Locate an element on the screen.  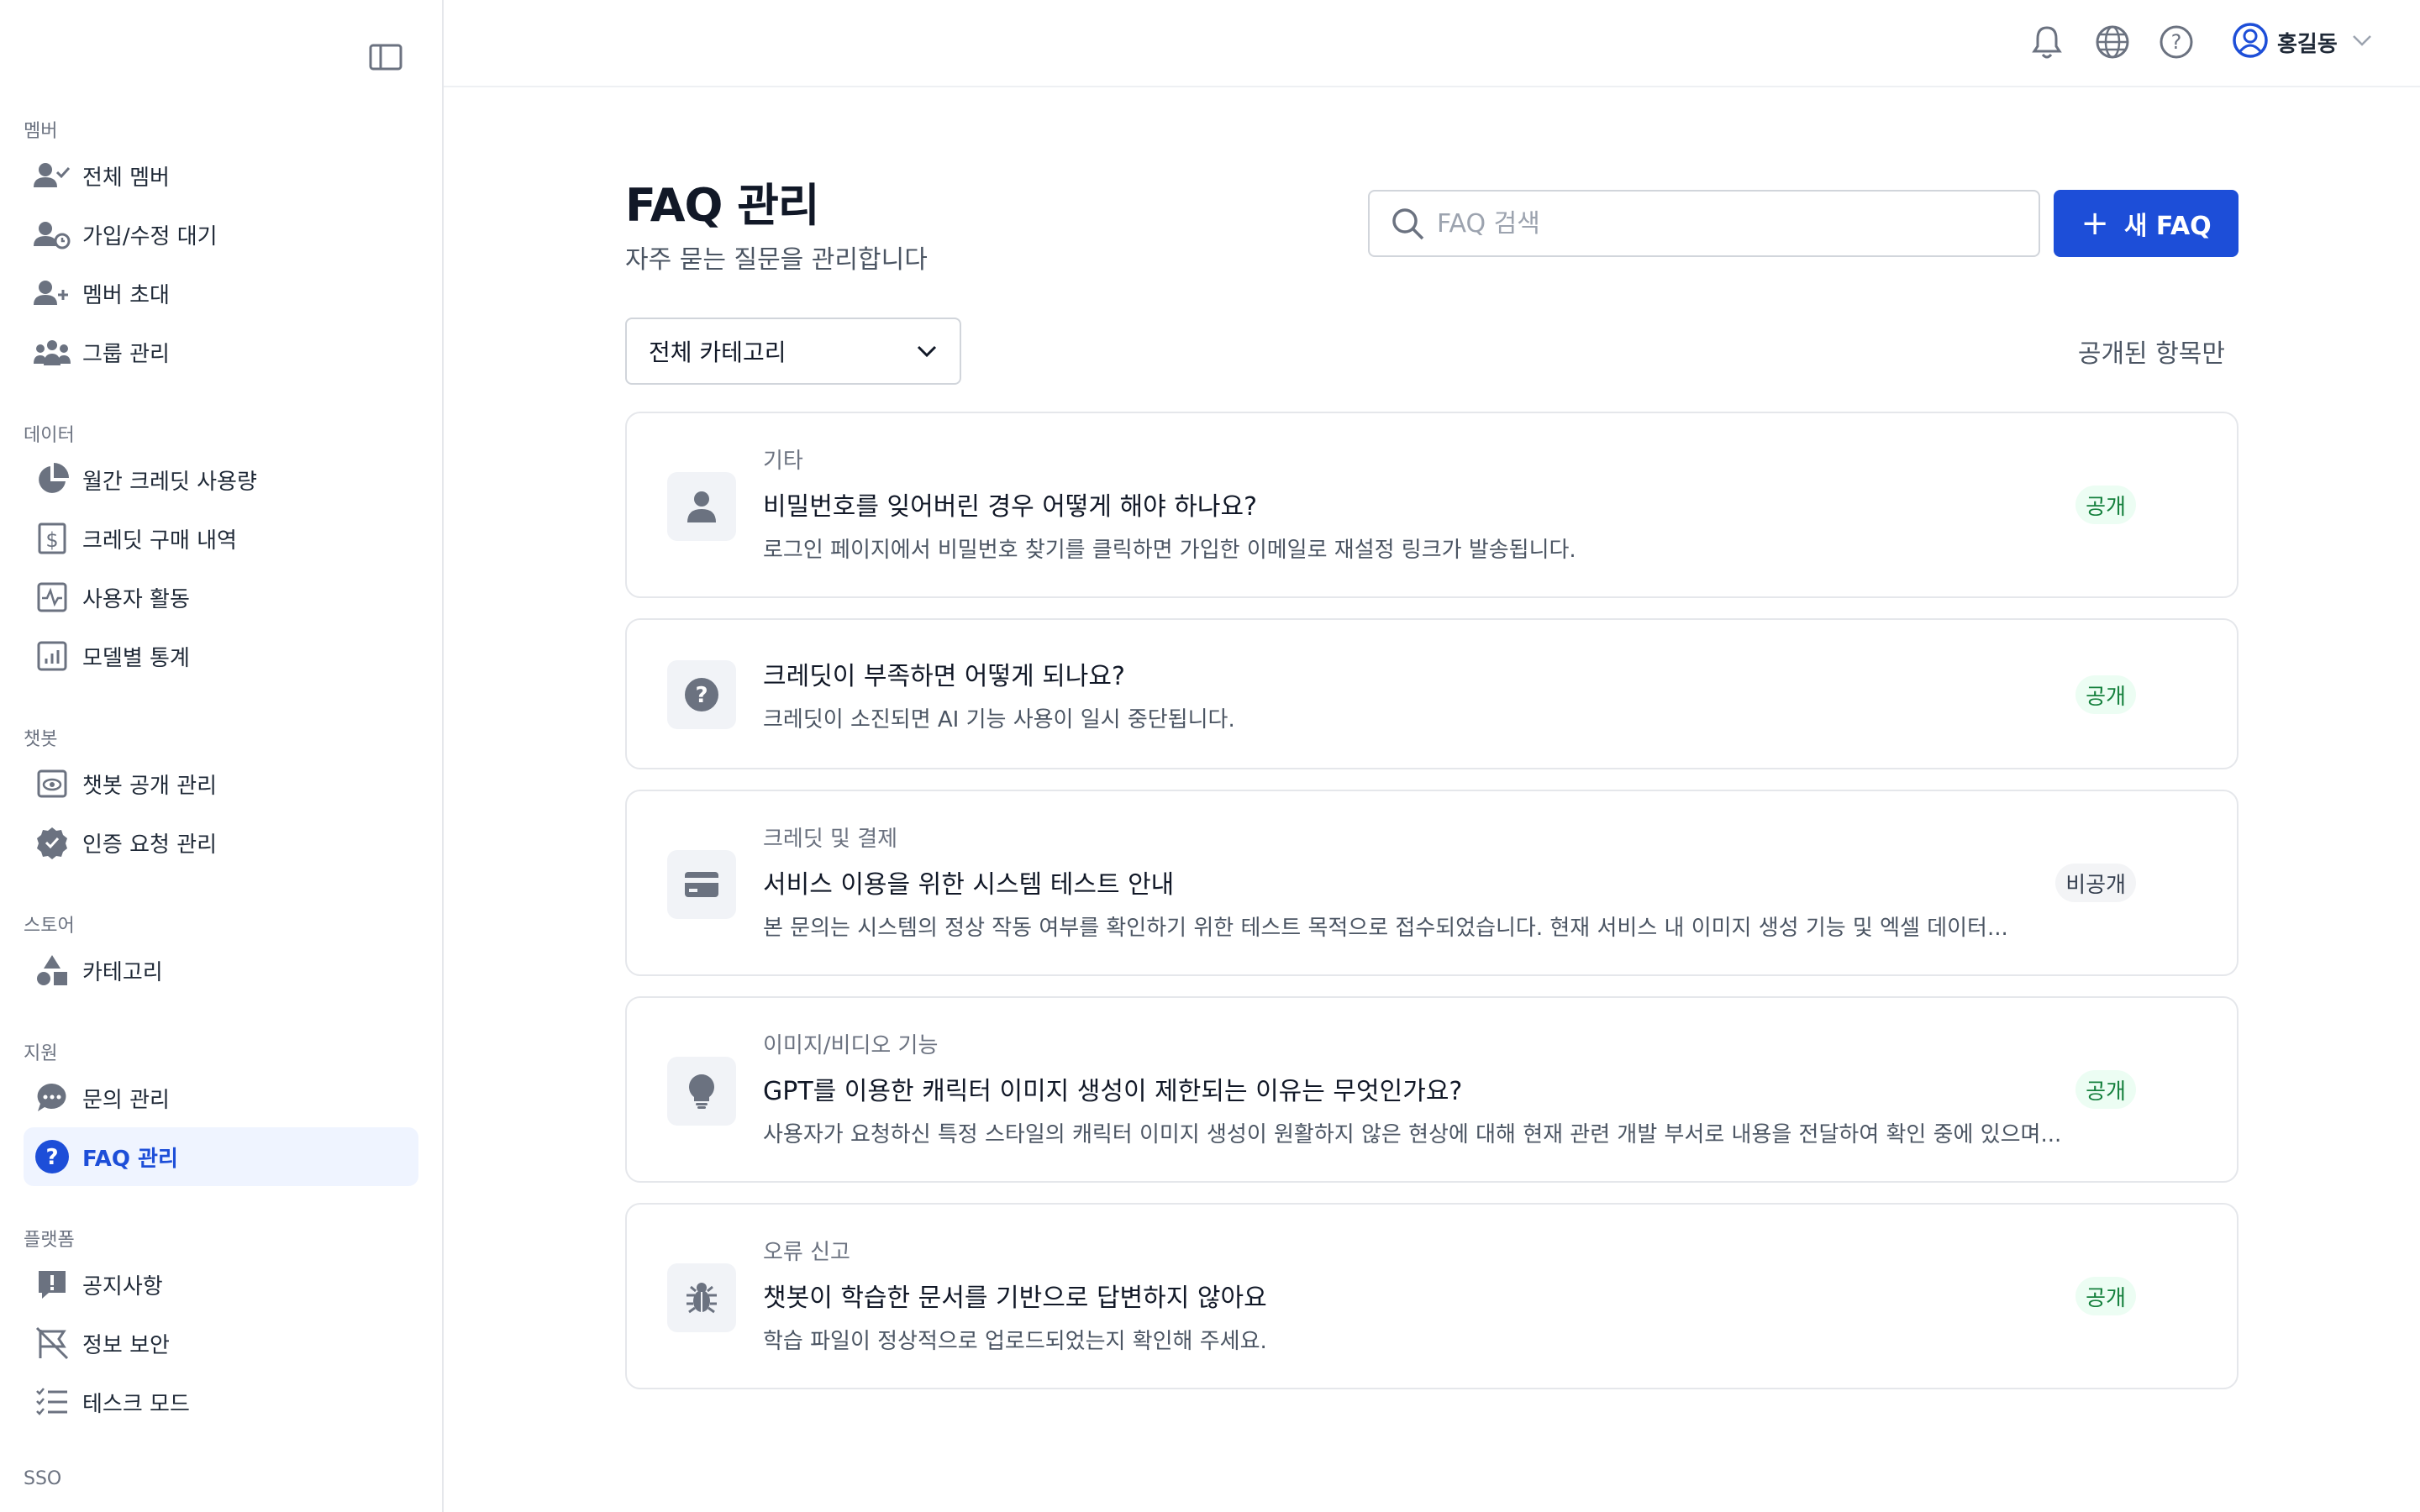
sidebar-item-label: 챗봇 공개 관리 is located at coordinates (150, 786).